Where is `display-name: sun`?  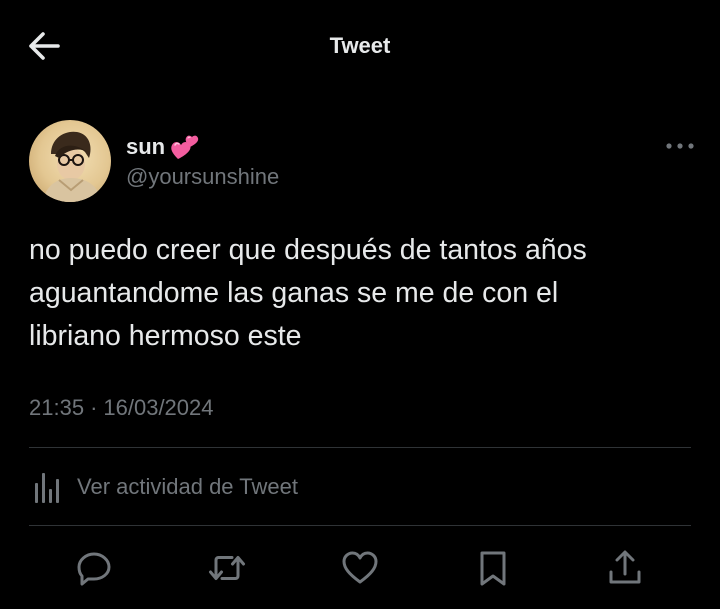 display-name: sun is located at coordinates (146, 146).